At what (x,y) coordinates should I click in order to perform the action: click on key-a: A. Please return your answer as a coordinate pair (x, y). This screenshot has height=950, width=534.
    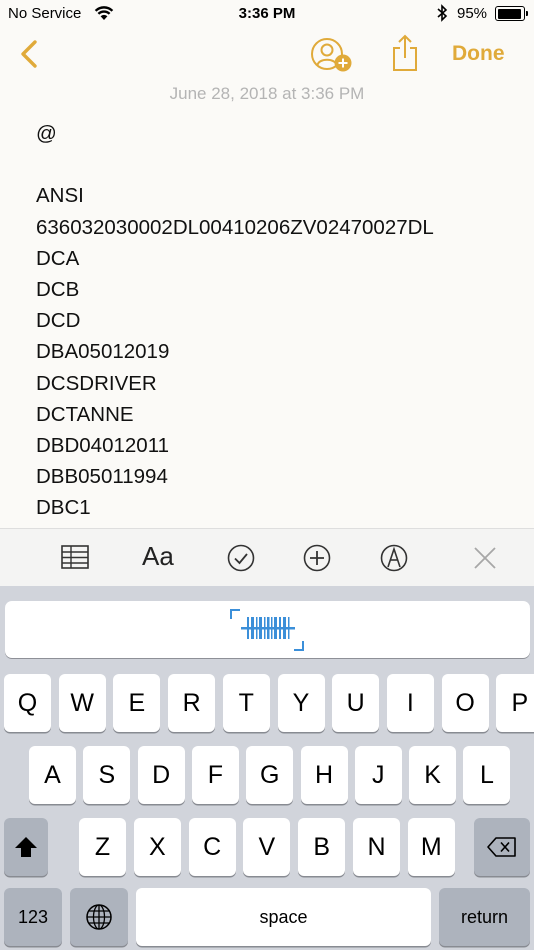
    Looking at the image, I should click on (52, 775).